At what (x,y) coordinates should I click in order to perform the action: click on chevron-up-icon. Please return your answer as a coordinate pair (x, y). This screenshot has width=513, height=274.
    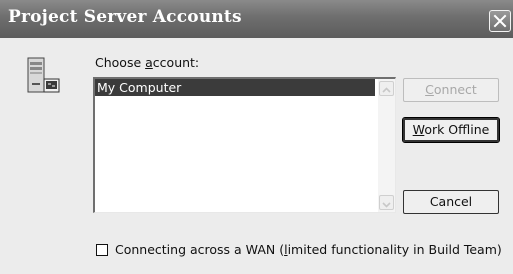
    Looking at the image, I should click on (386, 90).